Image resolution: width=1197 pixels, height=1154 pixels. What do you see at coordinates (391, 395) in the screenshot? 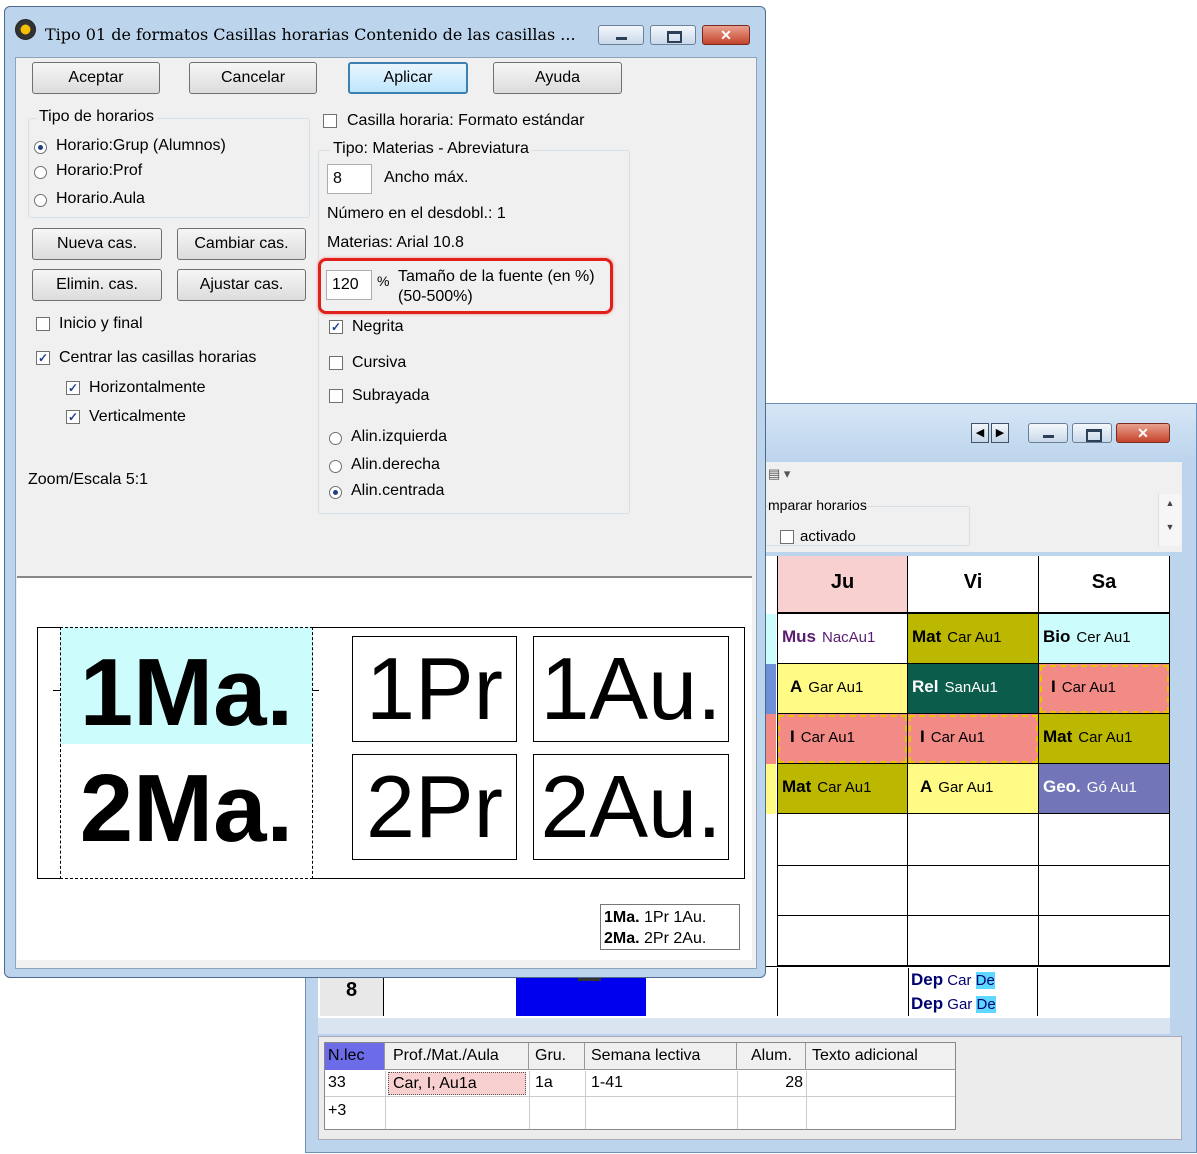
I see `underline-label: Subrayada` at bounding box center [391, 395].